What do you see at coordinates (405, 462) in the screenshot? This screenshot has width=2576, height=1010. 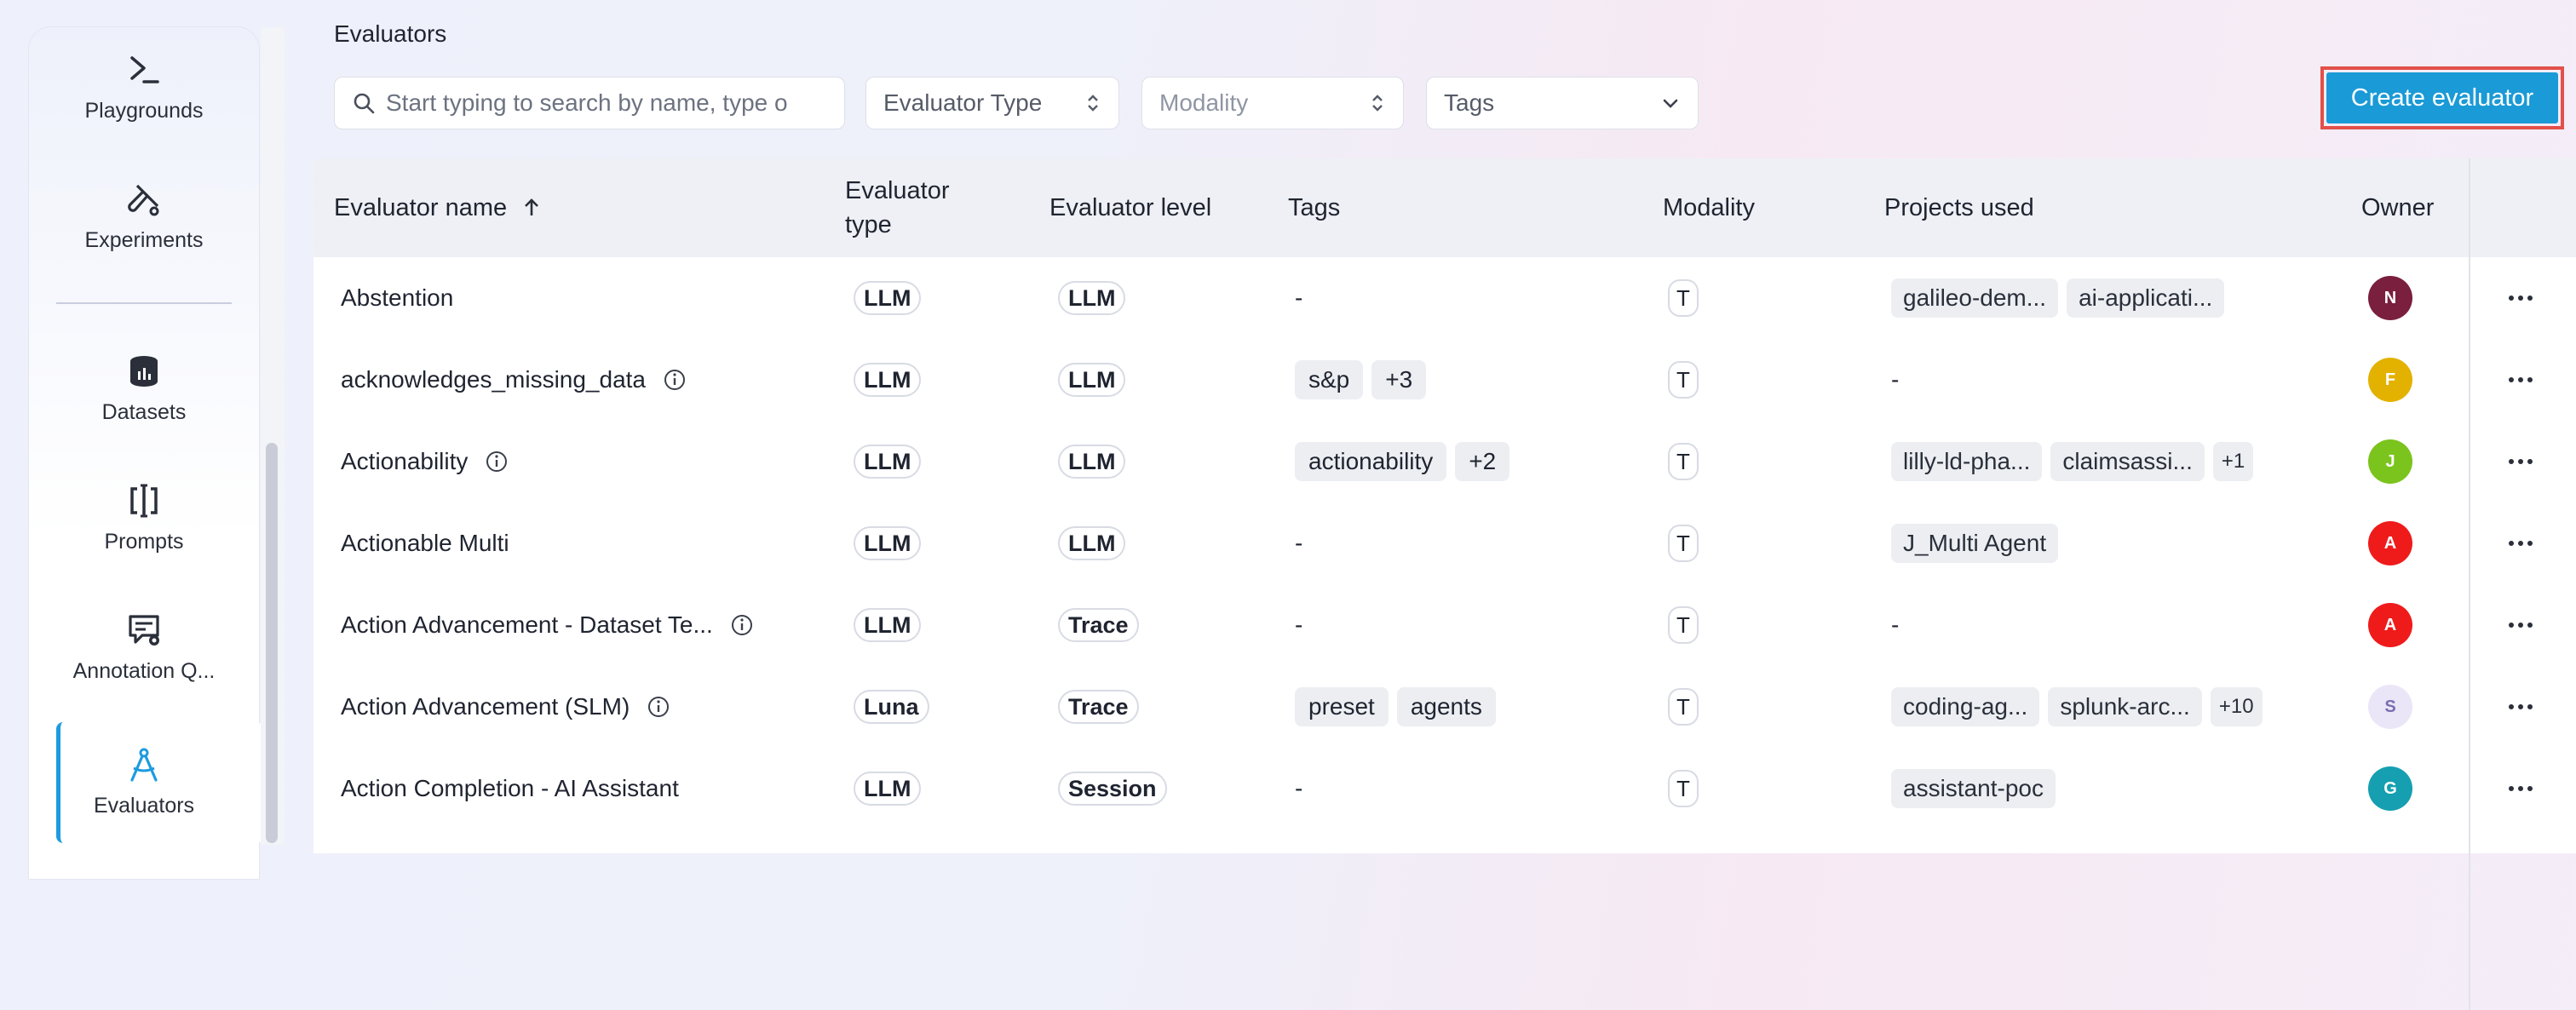 I see `evaluator-name: Actionability` at bounding box center [405, 462].